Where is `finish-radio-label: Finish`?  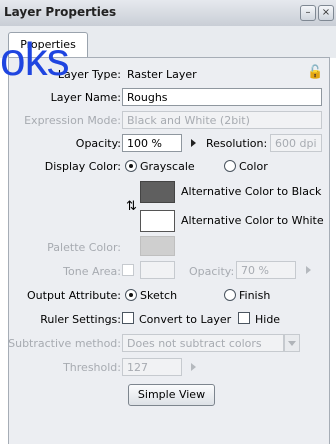
finish-radio-label: Finish is located at coordinates (255, 295).